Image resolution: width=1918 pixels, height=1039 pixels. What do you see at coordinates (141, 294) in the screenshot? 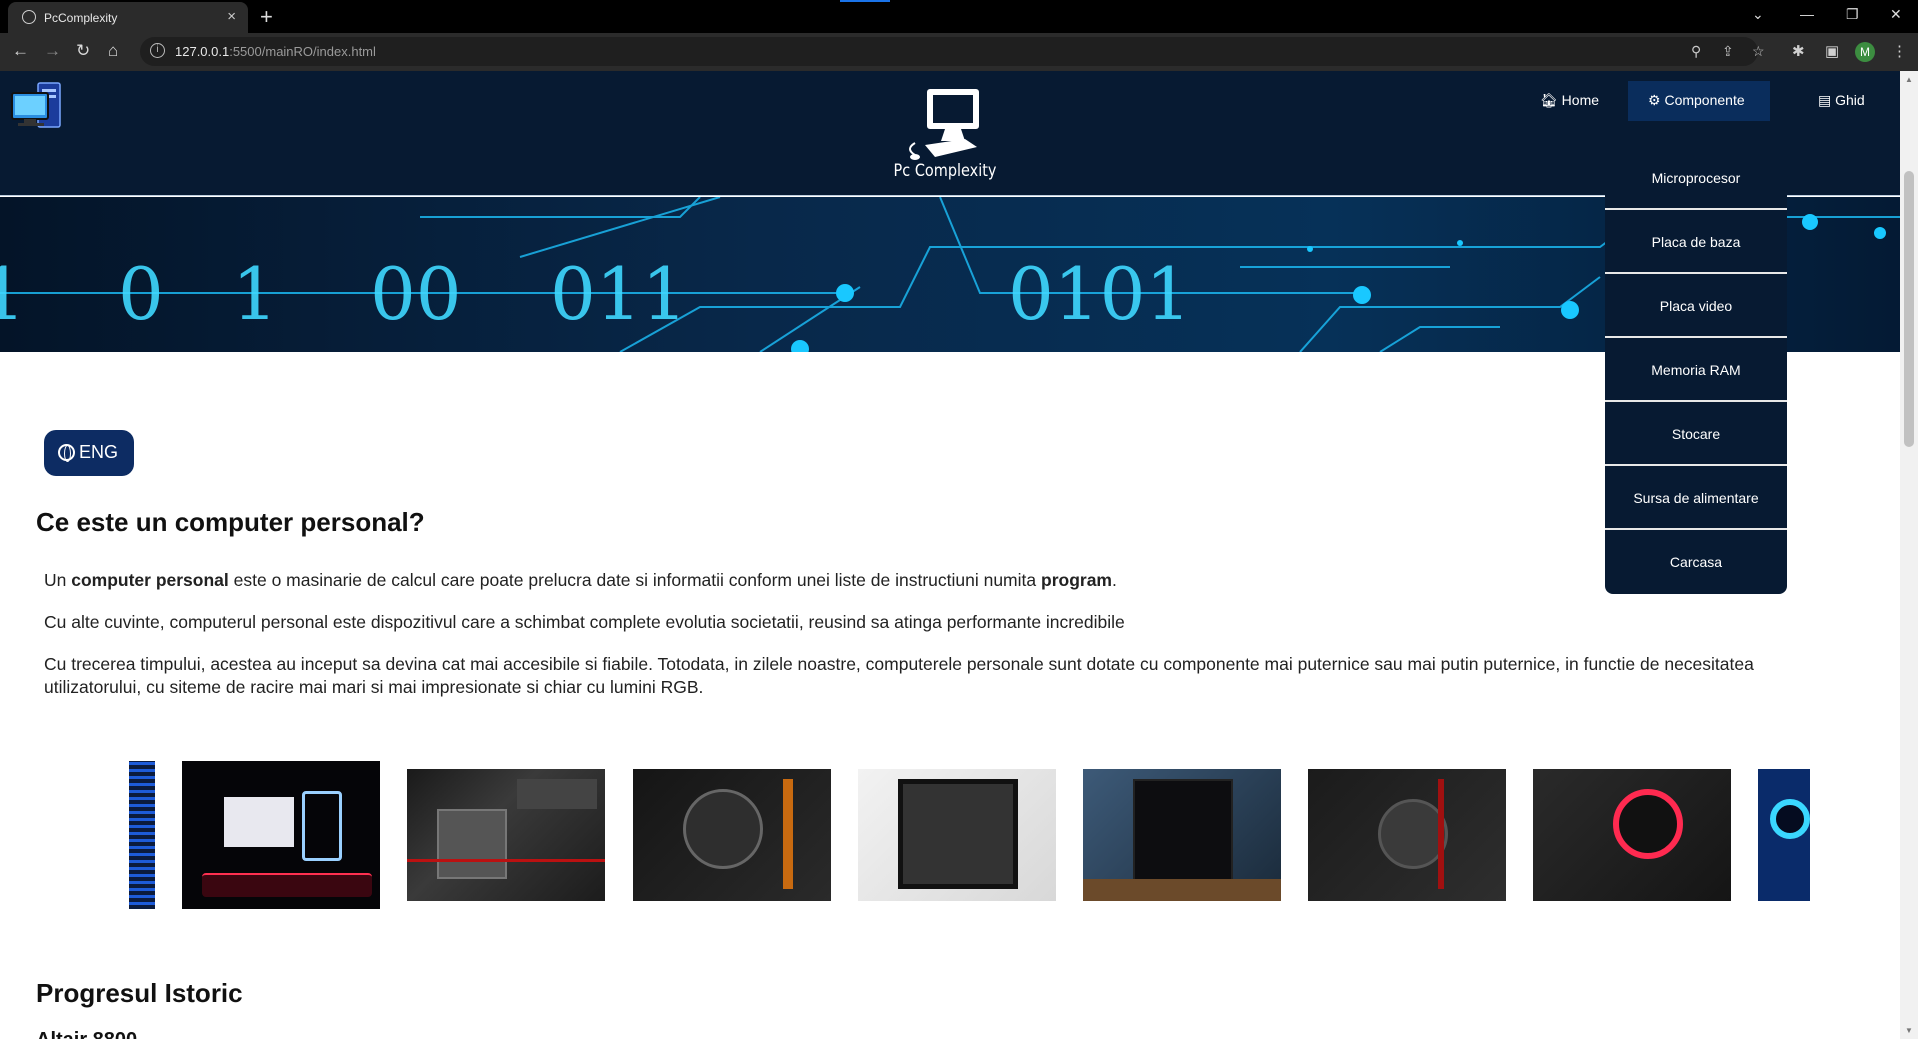
I see `banner-digit: 0` at bounding box center [141, 294].